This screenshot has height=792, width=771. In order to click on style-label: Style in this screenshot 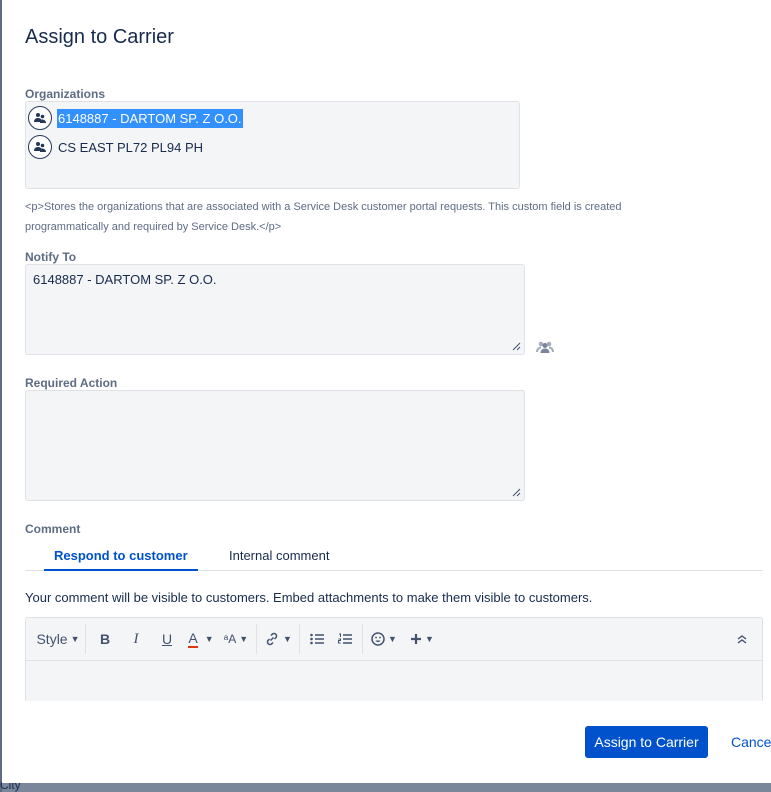, I will do `click(52, 639)`.